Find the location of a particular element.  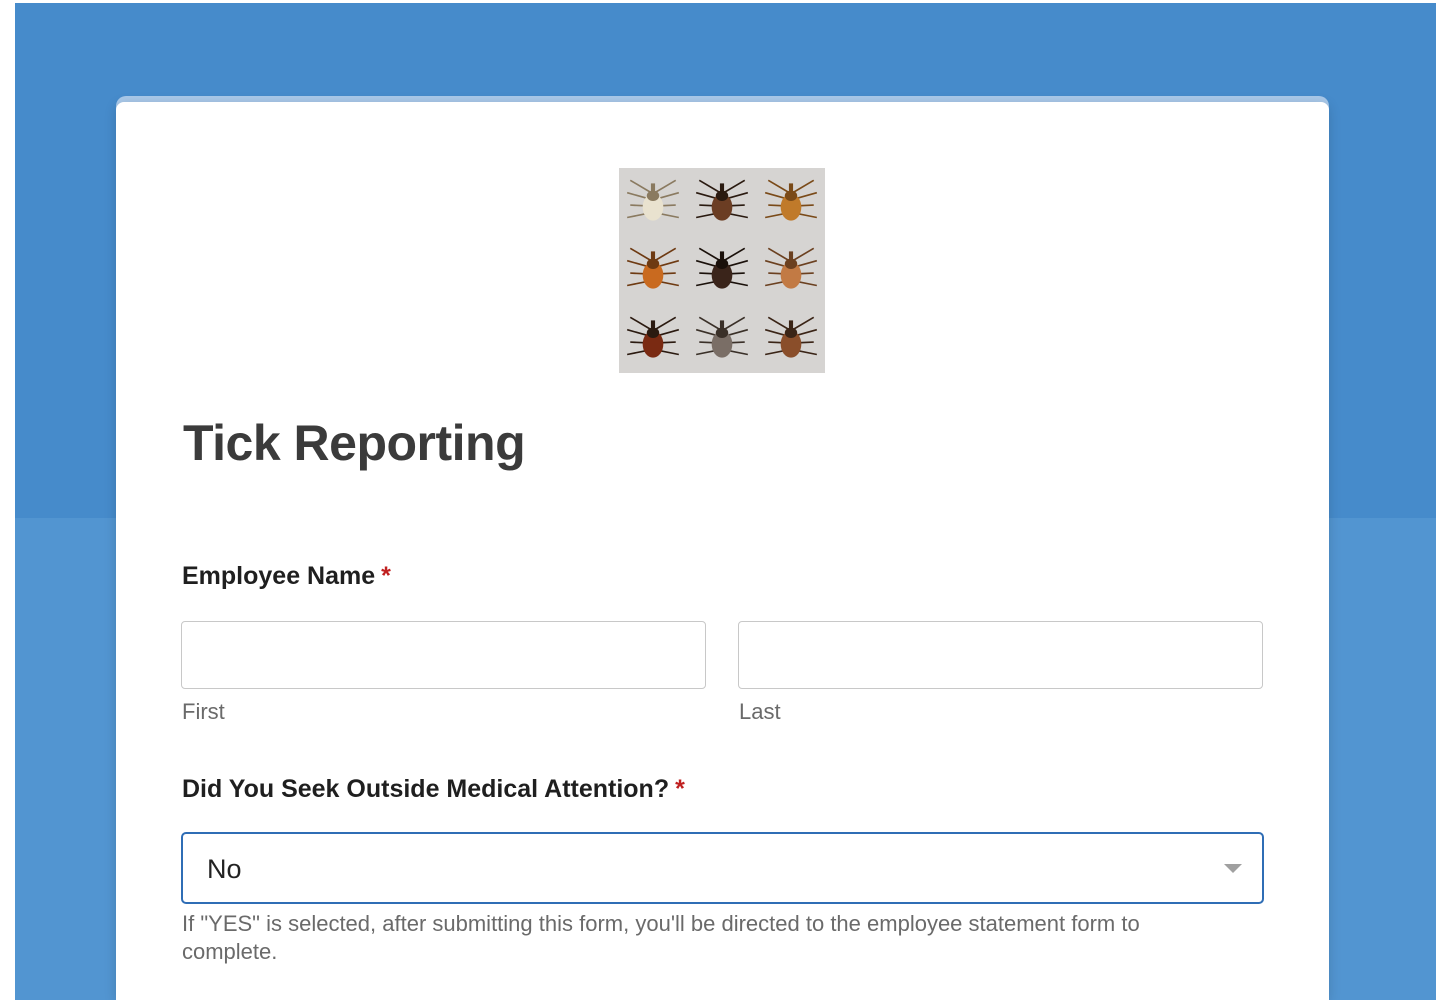

employee-name-label: Employee Name * is located at coordinates (286, 576).